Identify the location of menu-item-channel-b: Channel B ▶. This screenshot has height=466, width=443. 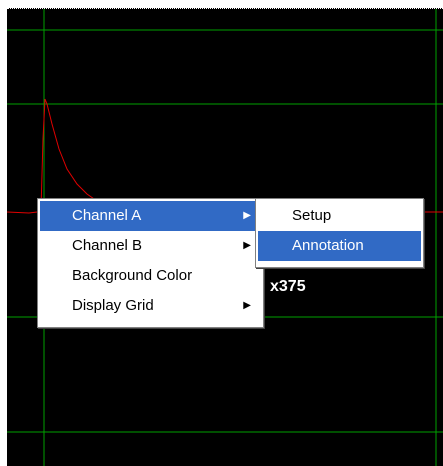
(150, 246).